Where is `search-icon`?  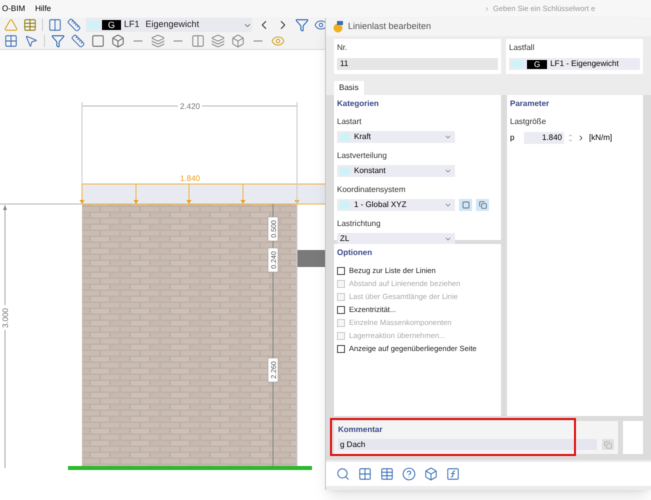
search-icon is located at coordinates (343, 474).